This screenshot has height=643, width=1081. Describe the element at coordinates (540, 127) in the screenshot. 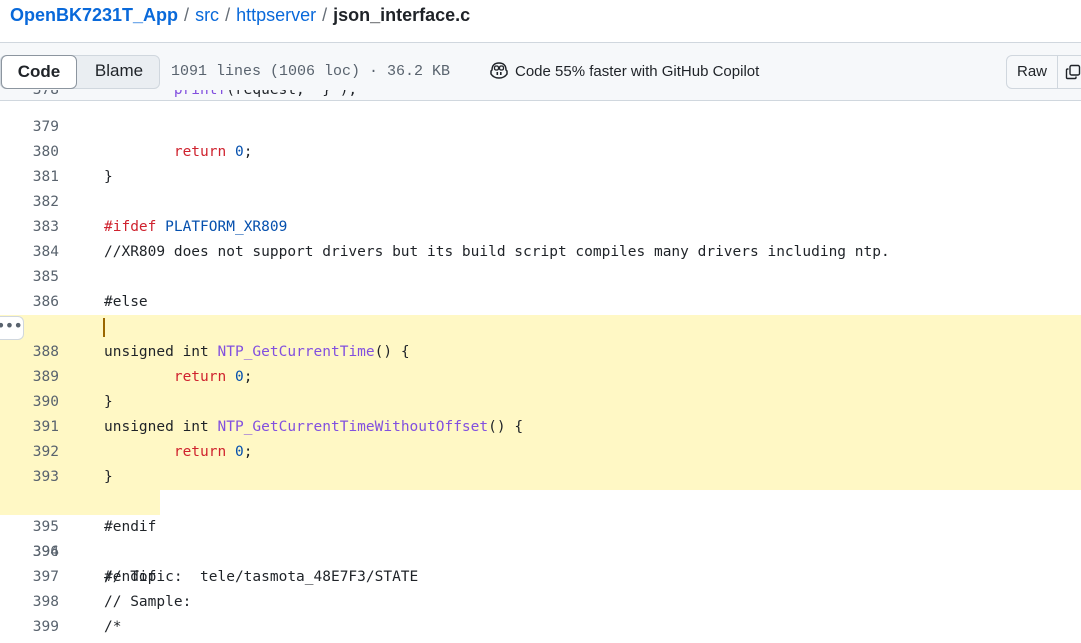

I see `code-line: 379` at that location.